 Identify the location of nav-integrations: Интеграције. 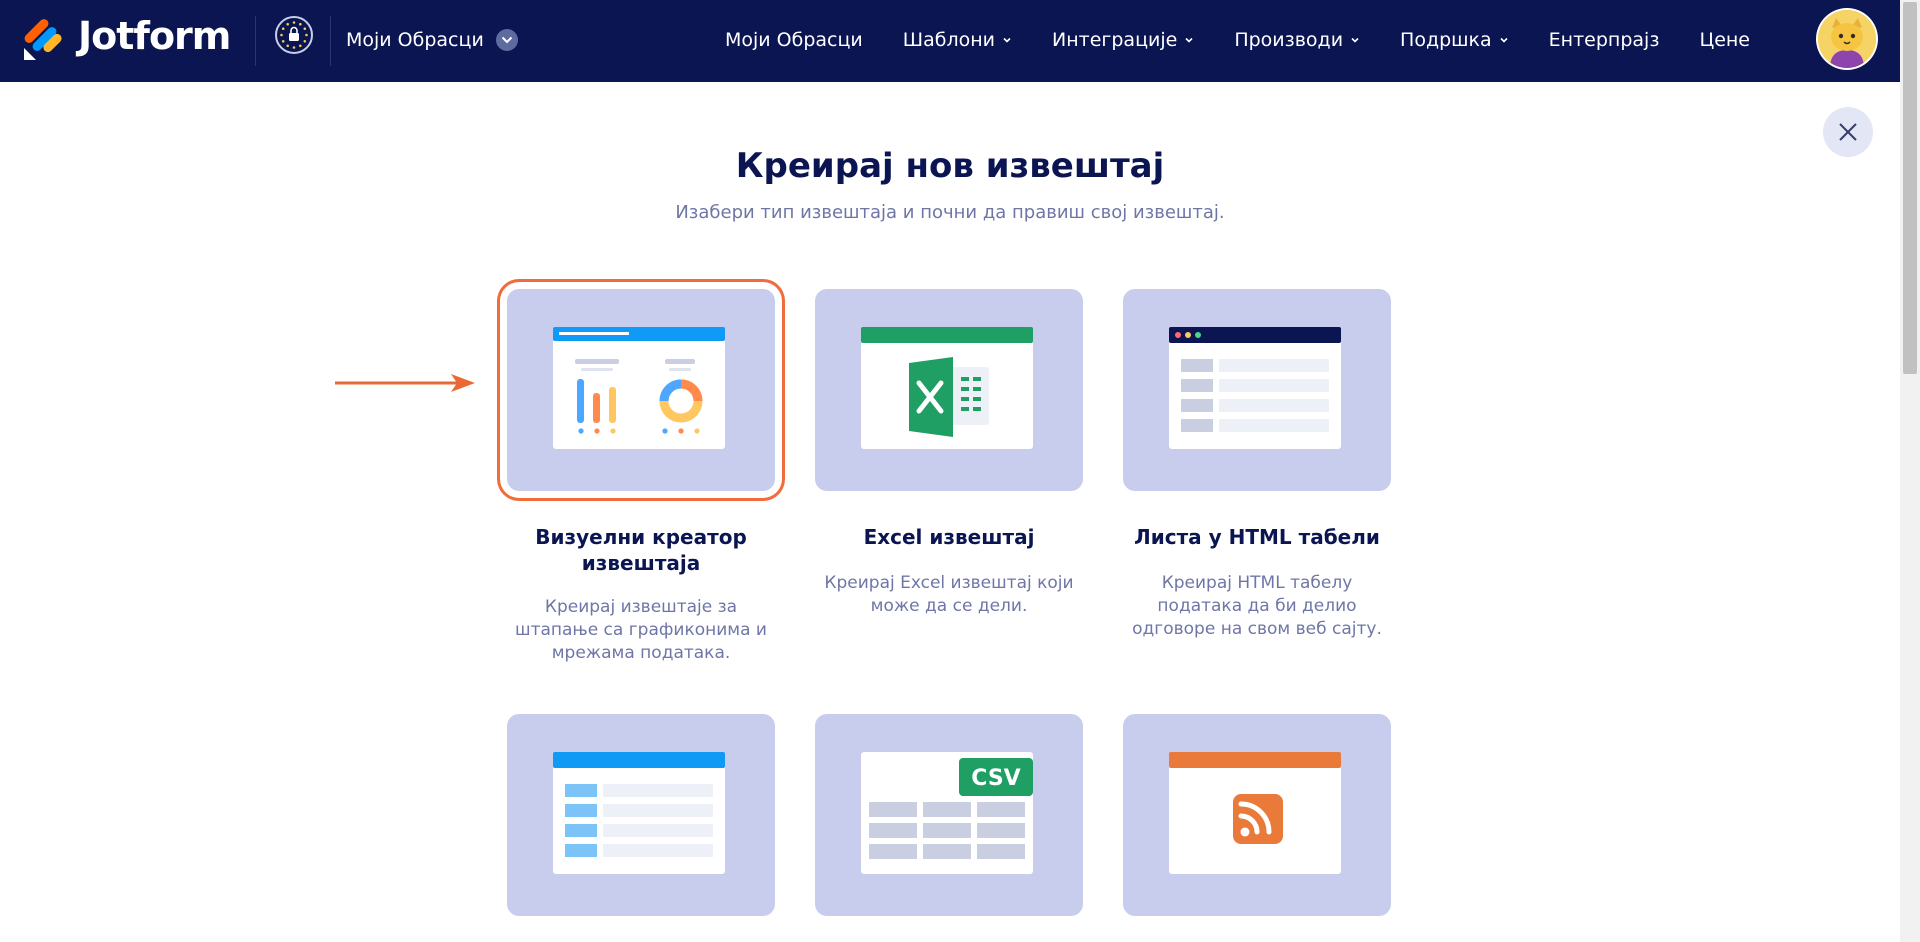
(1123, 40).